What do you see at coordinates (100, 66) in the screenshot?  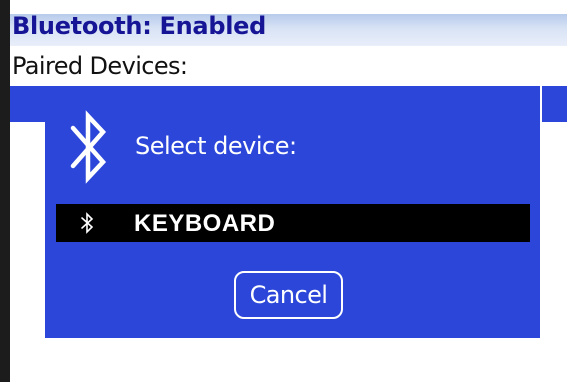 I see `paired-devices-label: Paired Devices:` at bounding box center [100, 66].